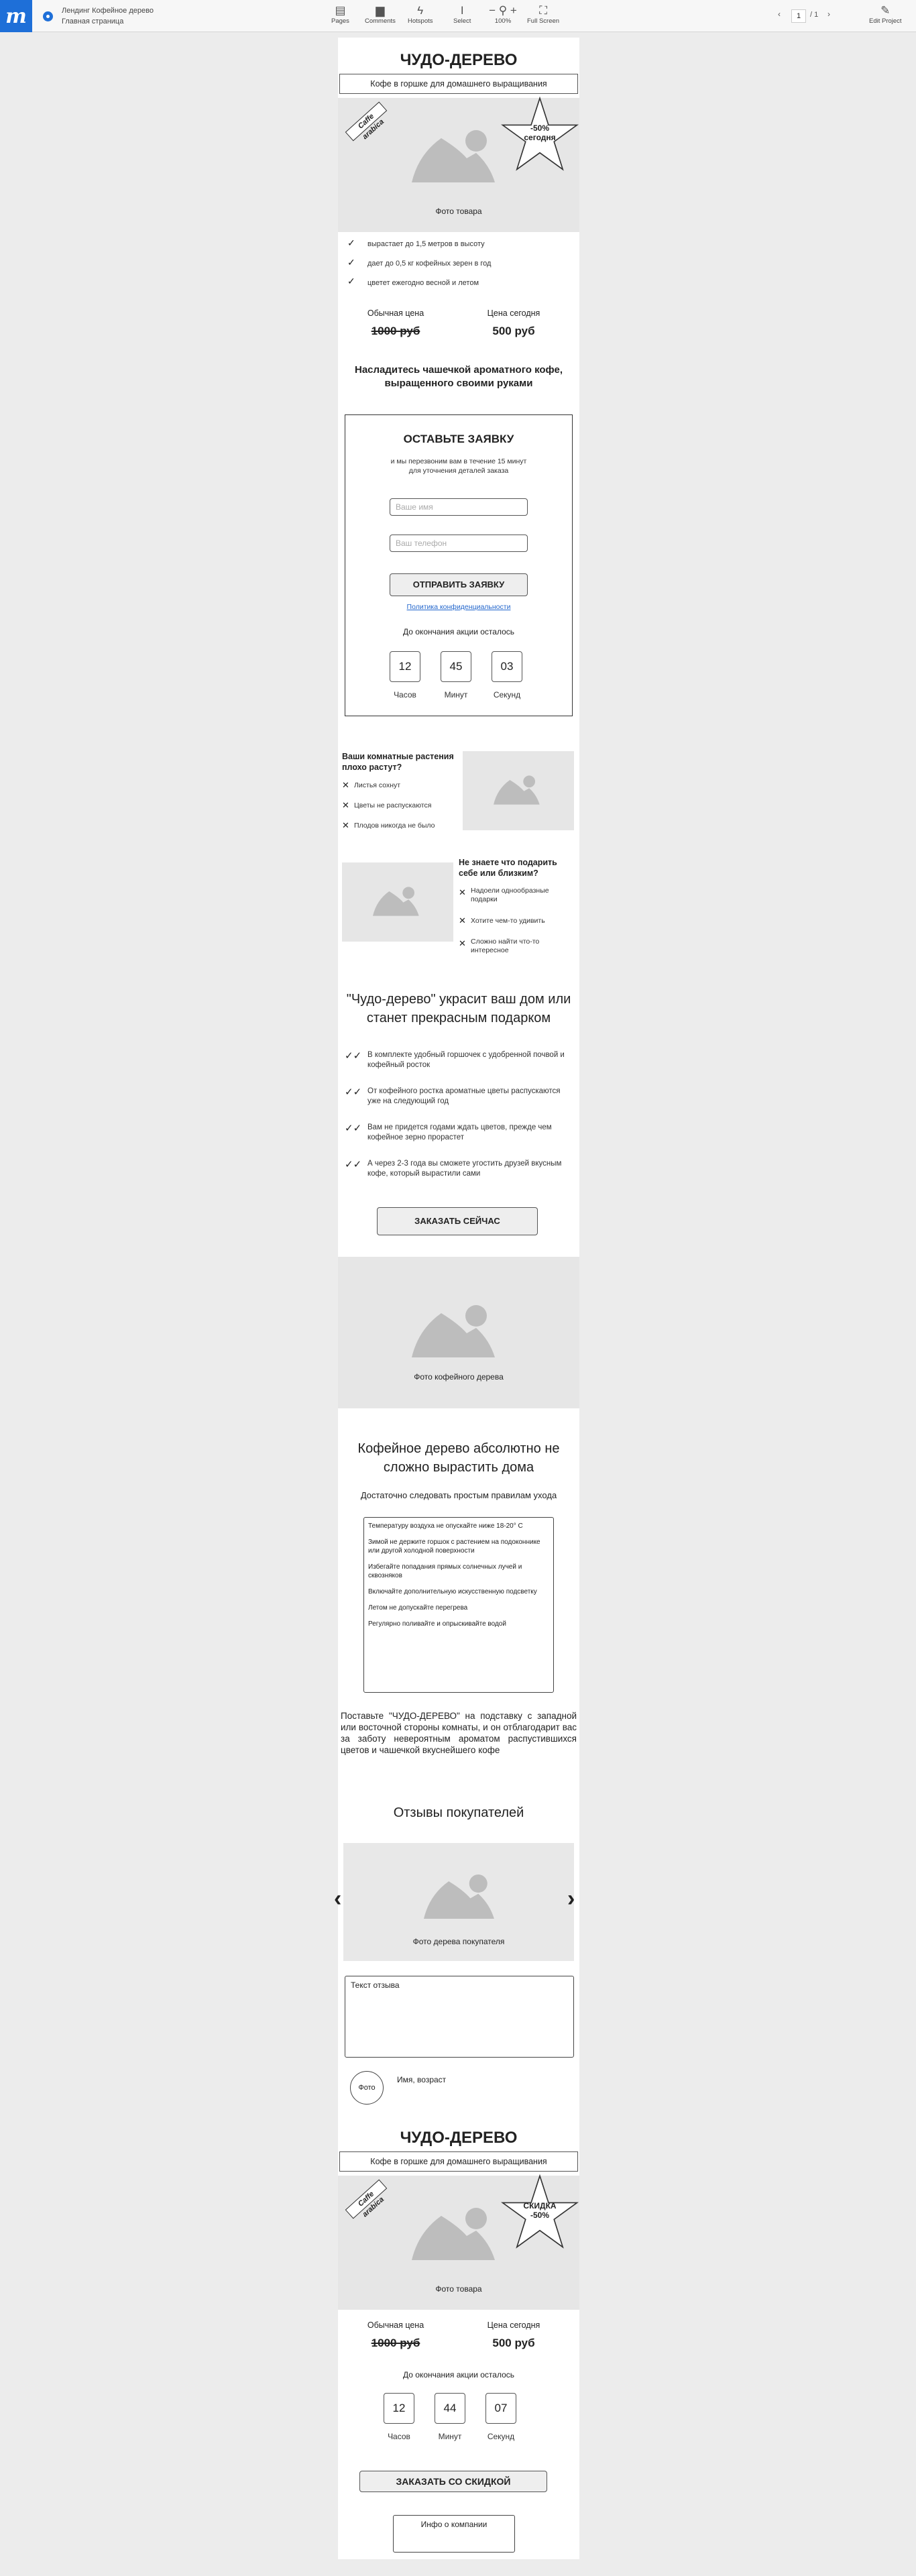 The height and width of the screenshot is (2576, 916). I want to click on edit-project-button: ✎ Edit Project, so click(885, 14).